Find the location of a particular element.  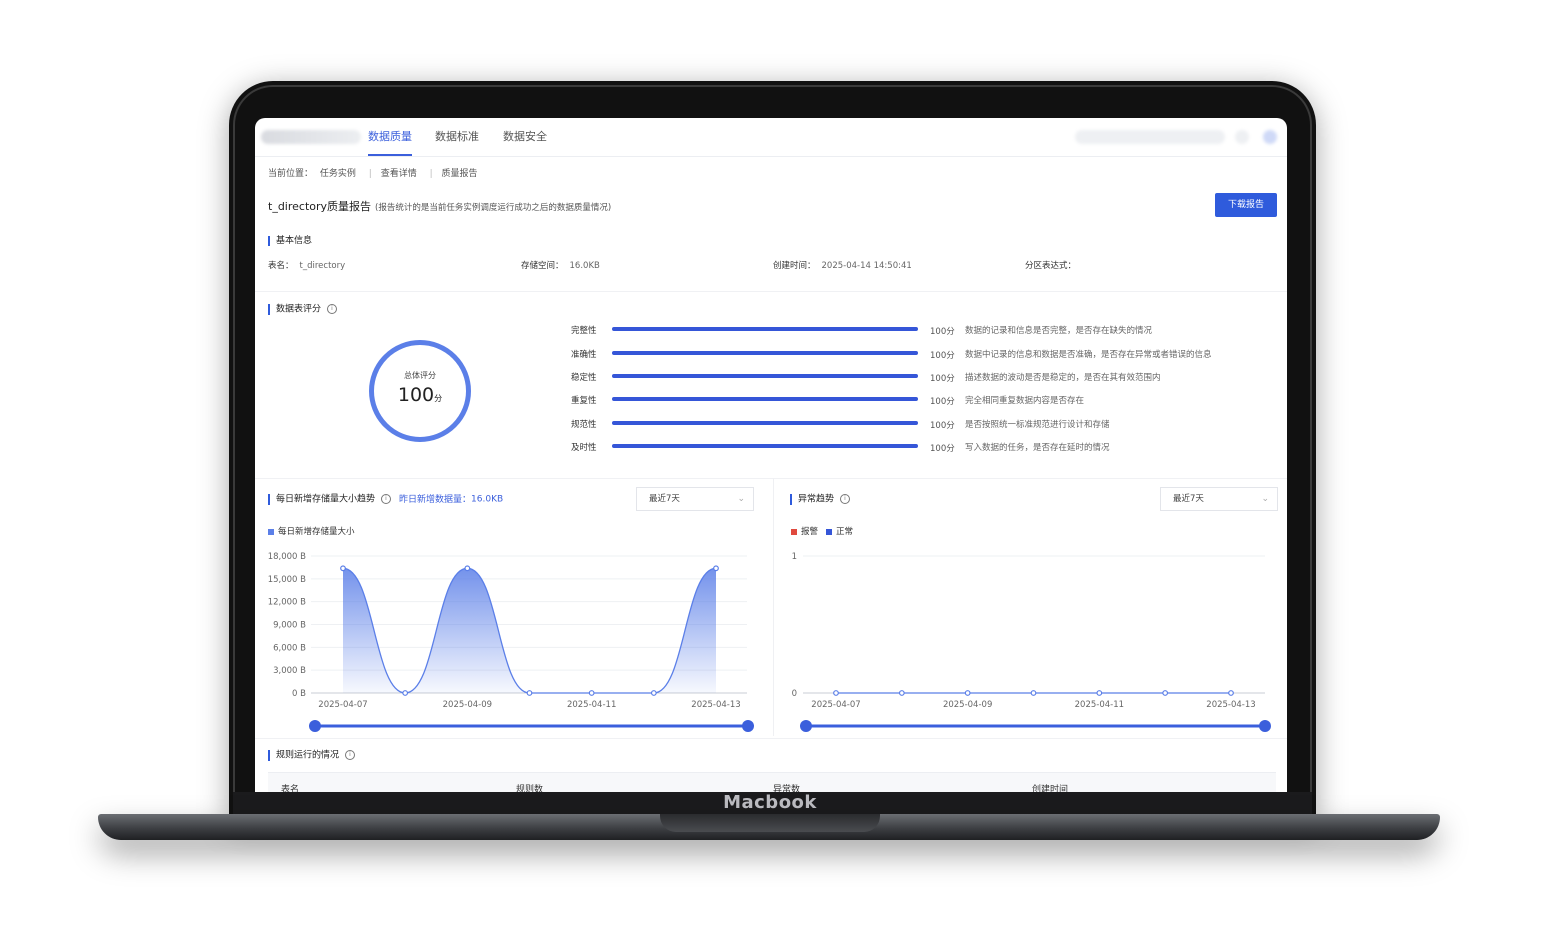

trend-legend: 每日新增存储量大小 is located at coordinates (311, 531).